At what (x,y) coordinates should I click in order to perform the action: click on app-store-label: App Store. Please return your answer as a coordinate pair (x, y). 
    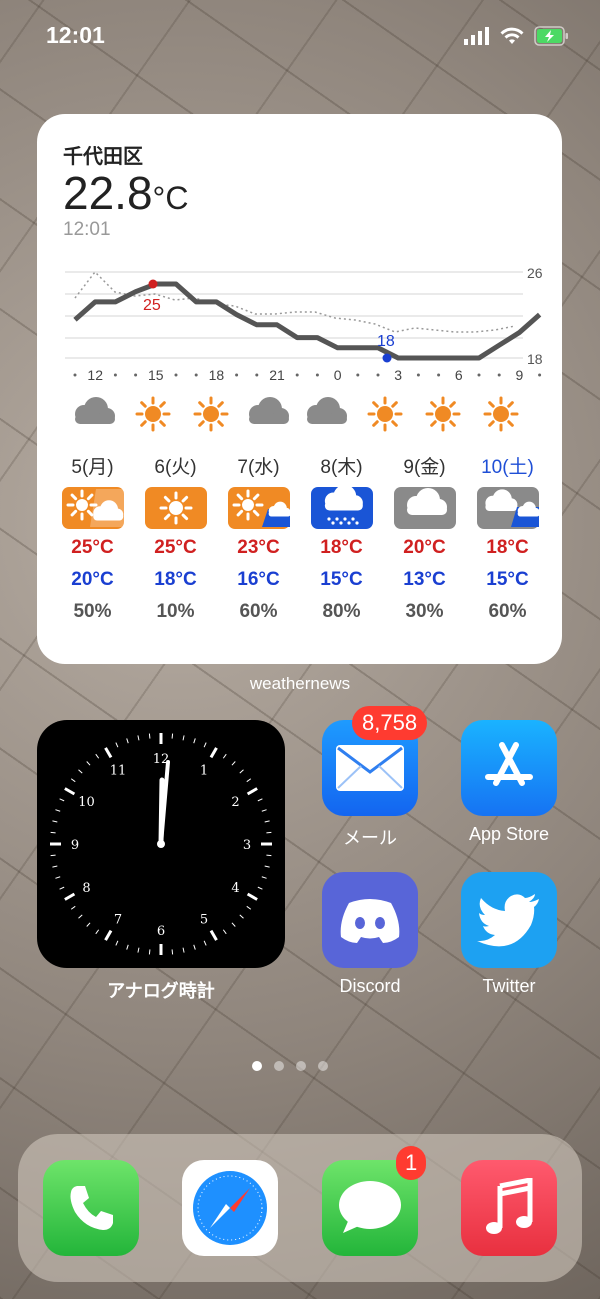
    Looking at the image, I should click on (509, 834).